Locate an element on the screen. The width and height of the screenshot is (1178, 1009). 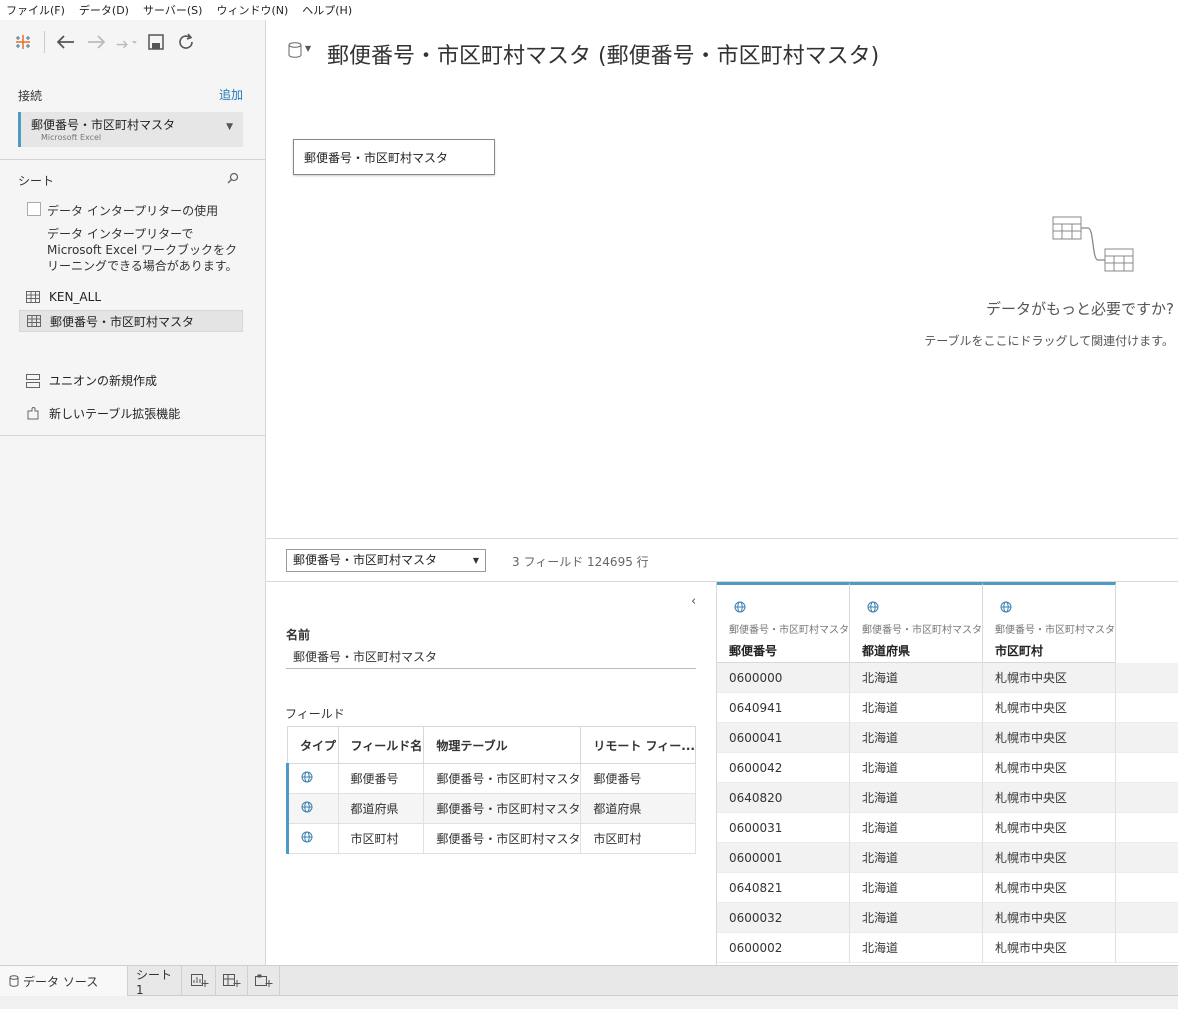
field-name-cell: 市区町村 is located at coordinates (381, 838).